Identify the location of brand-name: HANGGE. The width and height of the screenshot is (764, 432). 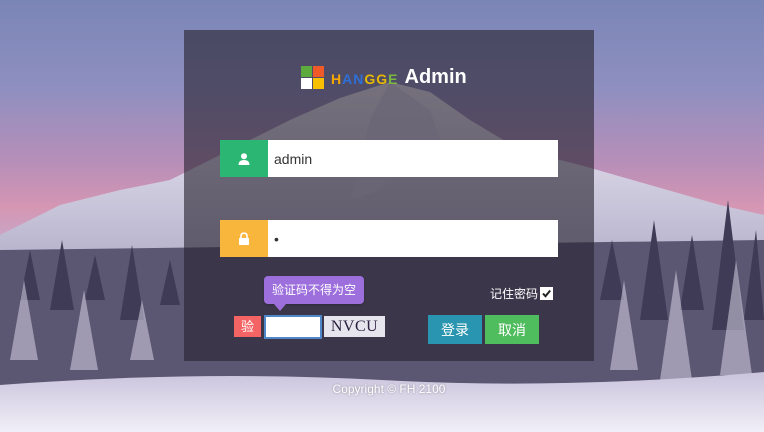
(365, 79).